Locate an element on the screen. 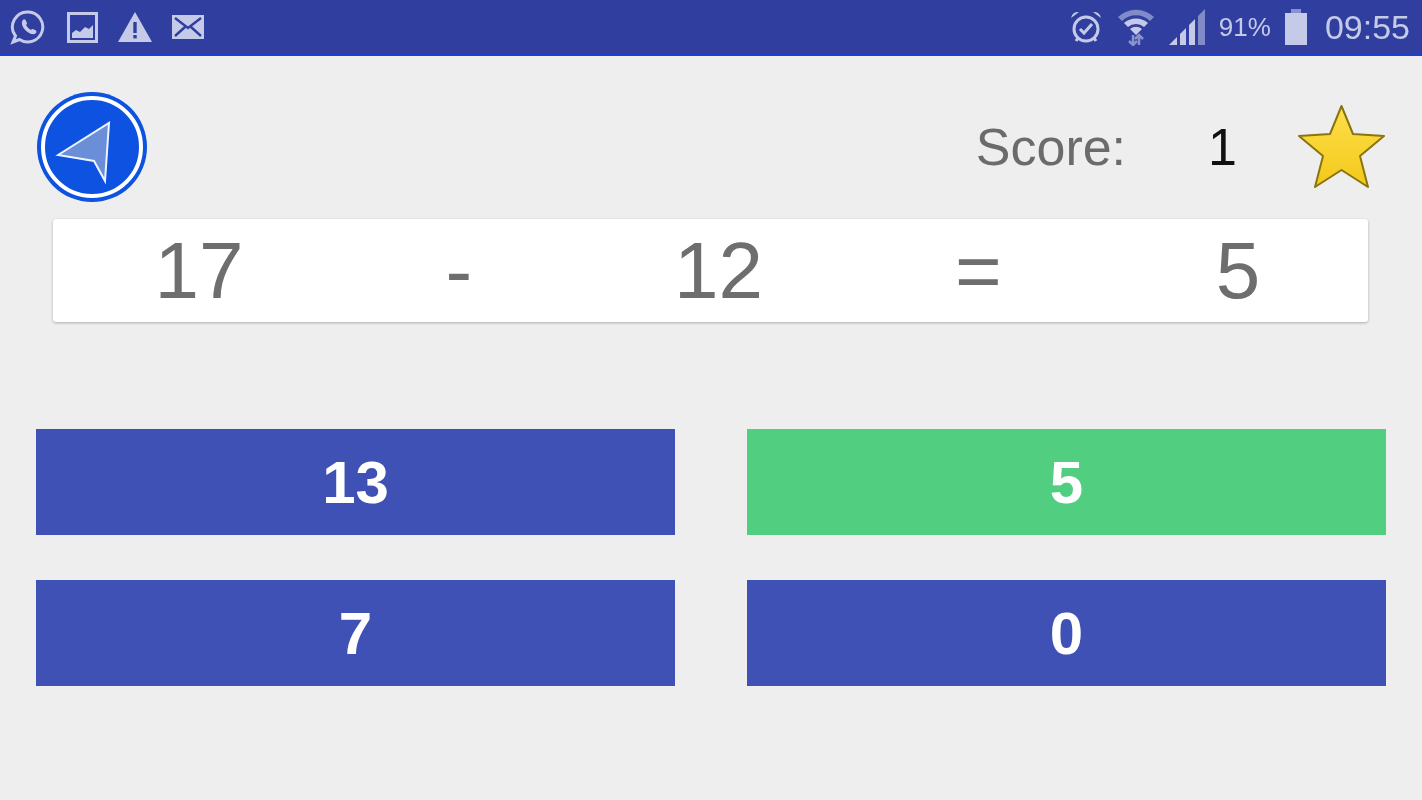 The width and height of the screenshot is (1422, 800). back-button is located at coordinates (92, 146).